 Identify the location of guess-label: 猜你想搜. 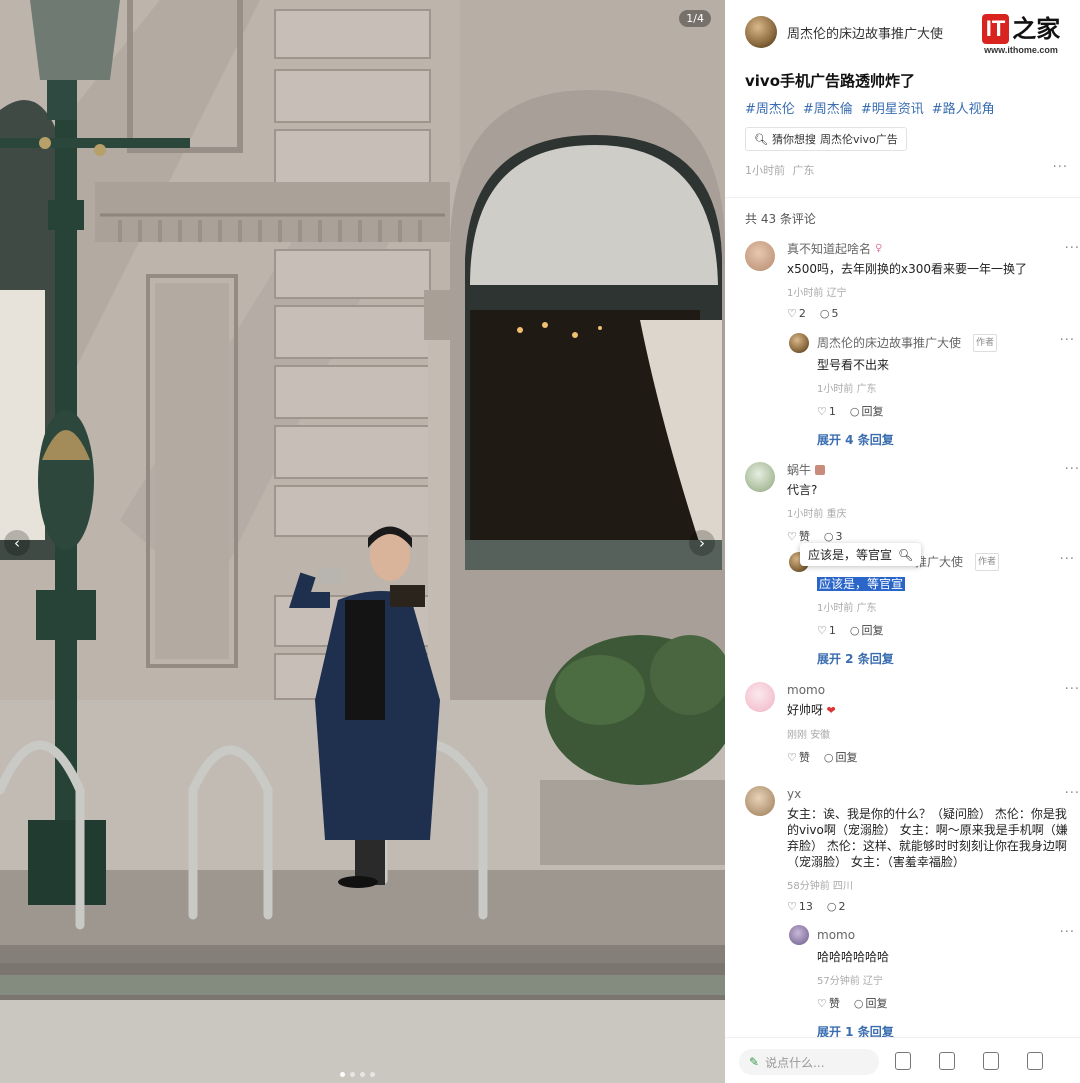
(793, 139).